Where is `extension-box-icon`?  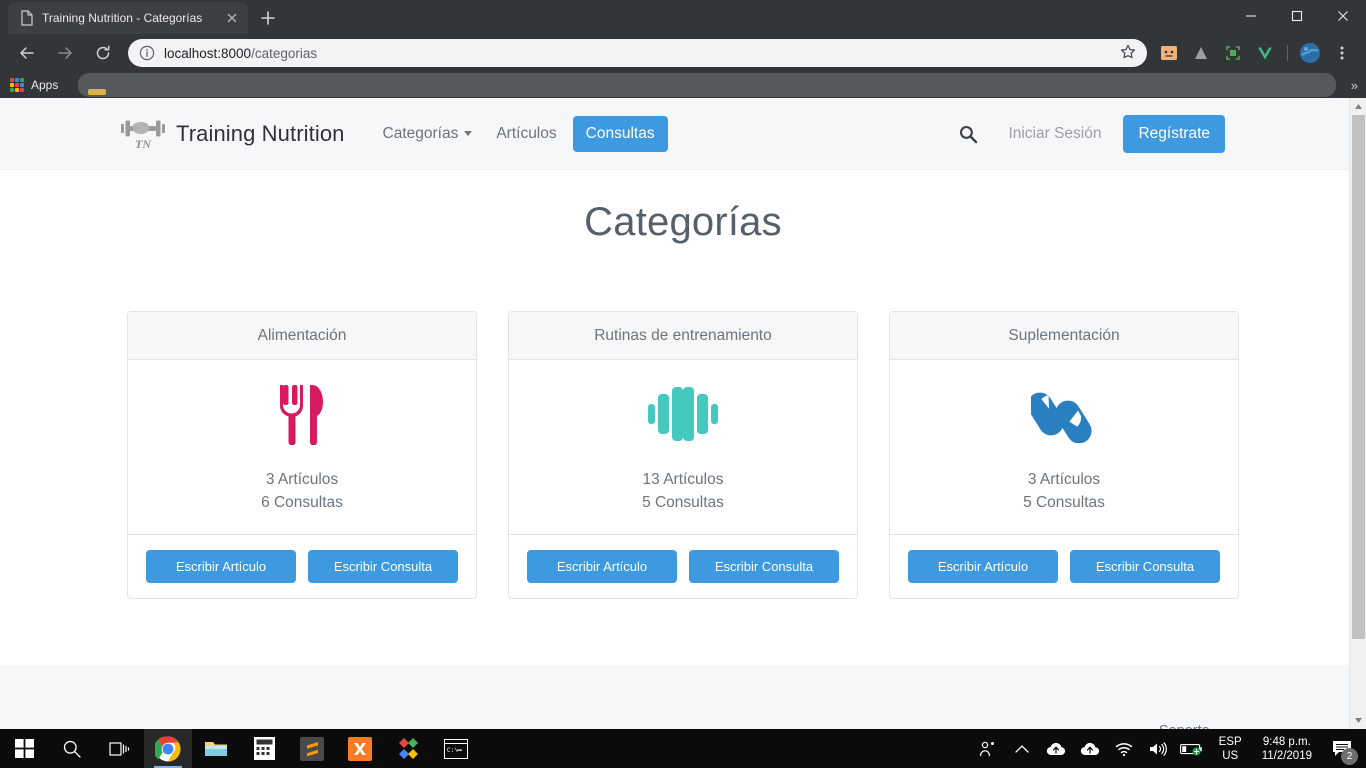
extension-box-icon is located at coordinates (1169, 53).